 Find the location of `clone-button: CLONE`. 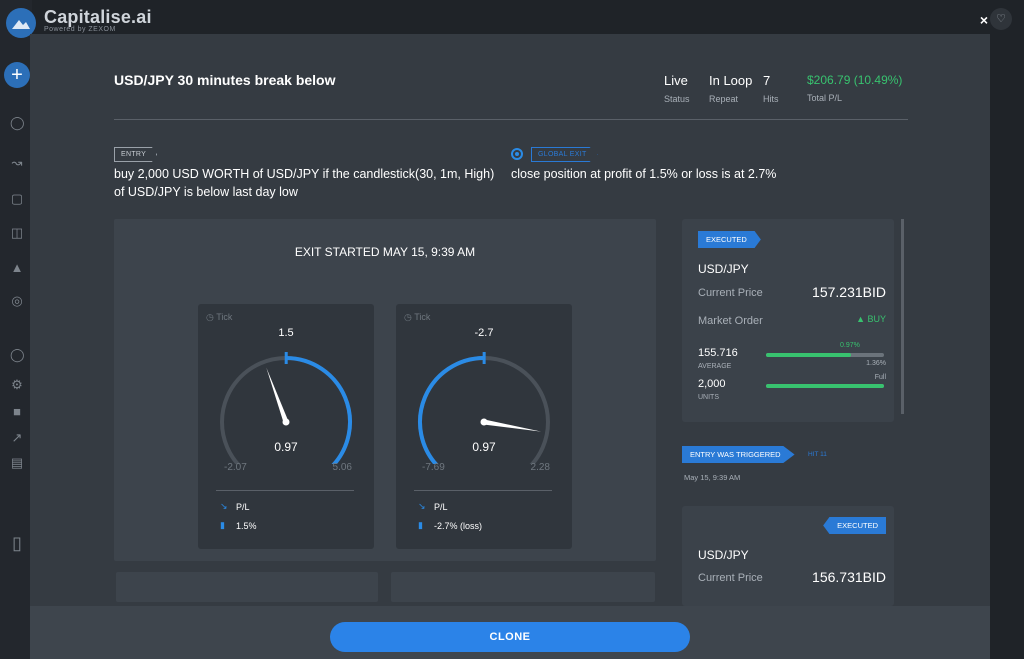

clone-button: CLONE is located at coordinates (510, 637).